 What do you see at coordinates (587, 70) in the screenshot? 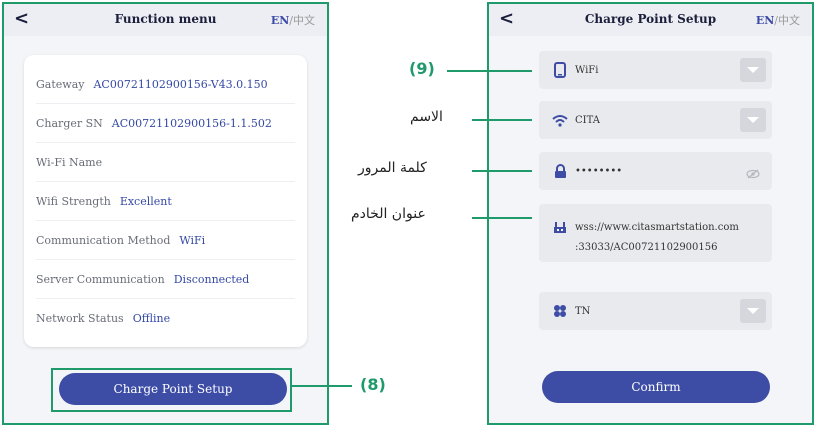
I see `mode-value: WiFi` at bounding box center [587, 70].